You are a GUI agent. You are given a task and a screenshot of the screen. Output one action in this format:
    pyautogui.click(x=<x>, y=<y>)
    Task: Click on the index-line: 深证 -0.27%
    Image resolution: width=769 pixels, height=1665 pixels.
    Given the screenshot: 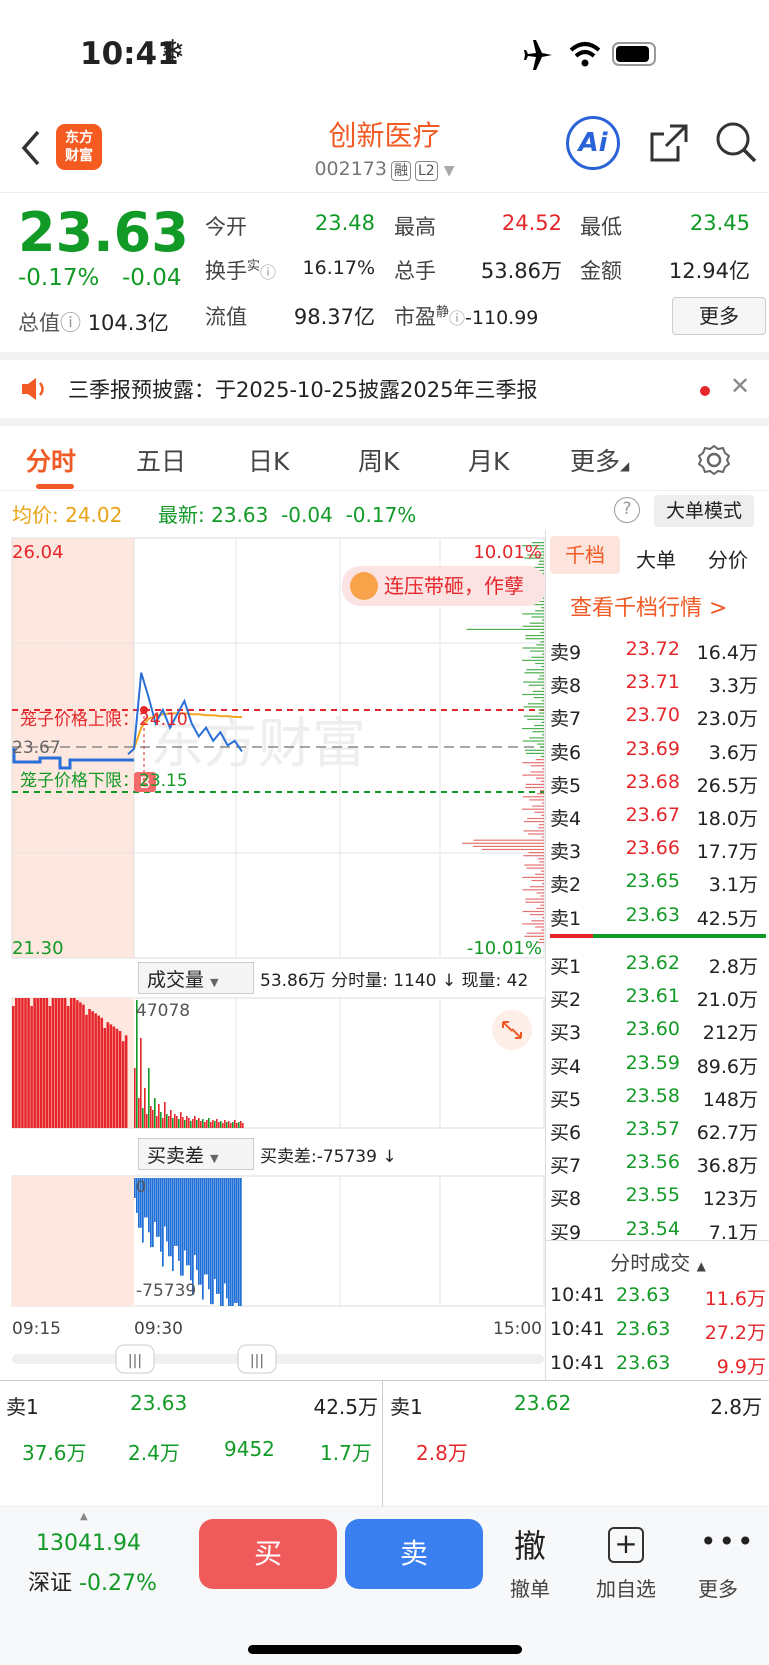 What is the action you would take?
    pyautogui.click(x=92, y=1581)
    